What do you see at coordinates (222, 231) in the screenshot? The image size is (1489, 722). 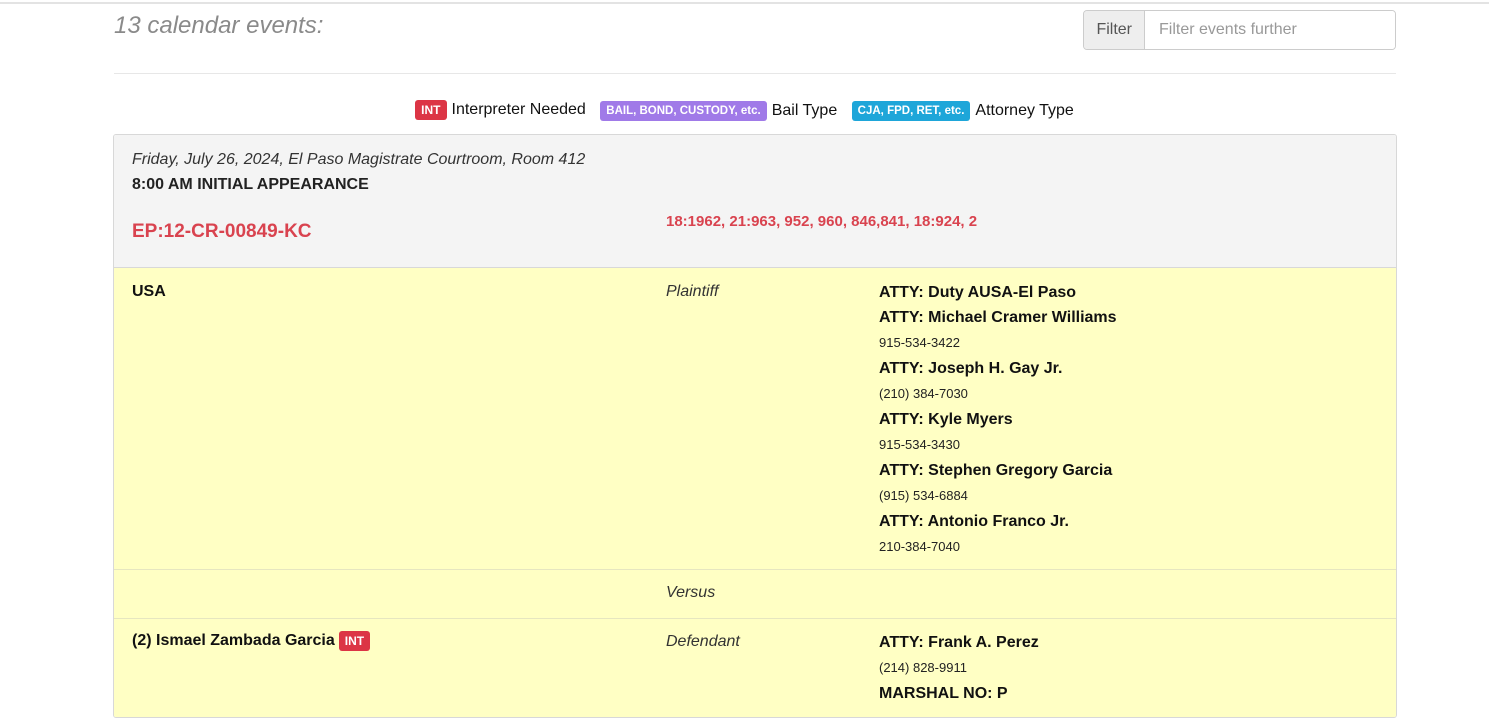 I see `case-number: EP:12-CR-00849-KC` at bounding box center [222, 231].